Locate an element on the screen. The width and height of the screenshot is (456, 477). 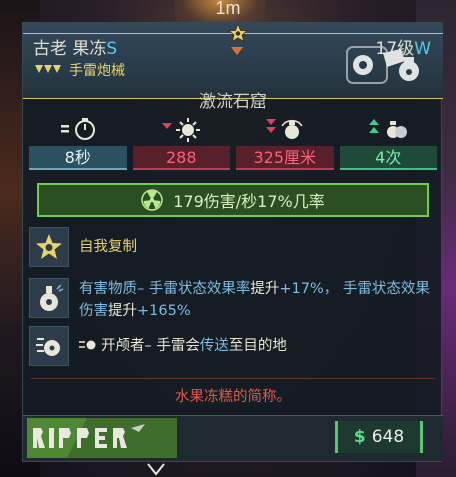
ripper-logo is located at coordinates (102, 438).